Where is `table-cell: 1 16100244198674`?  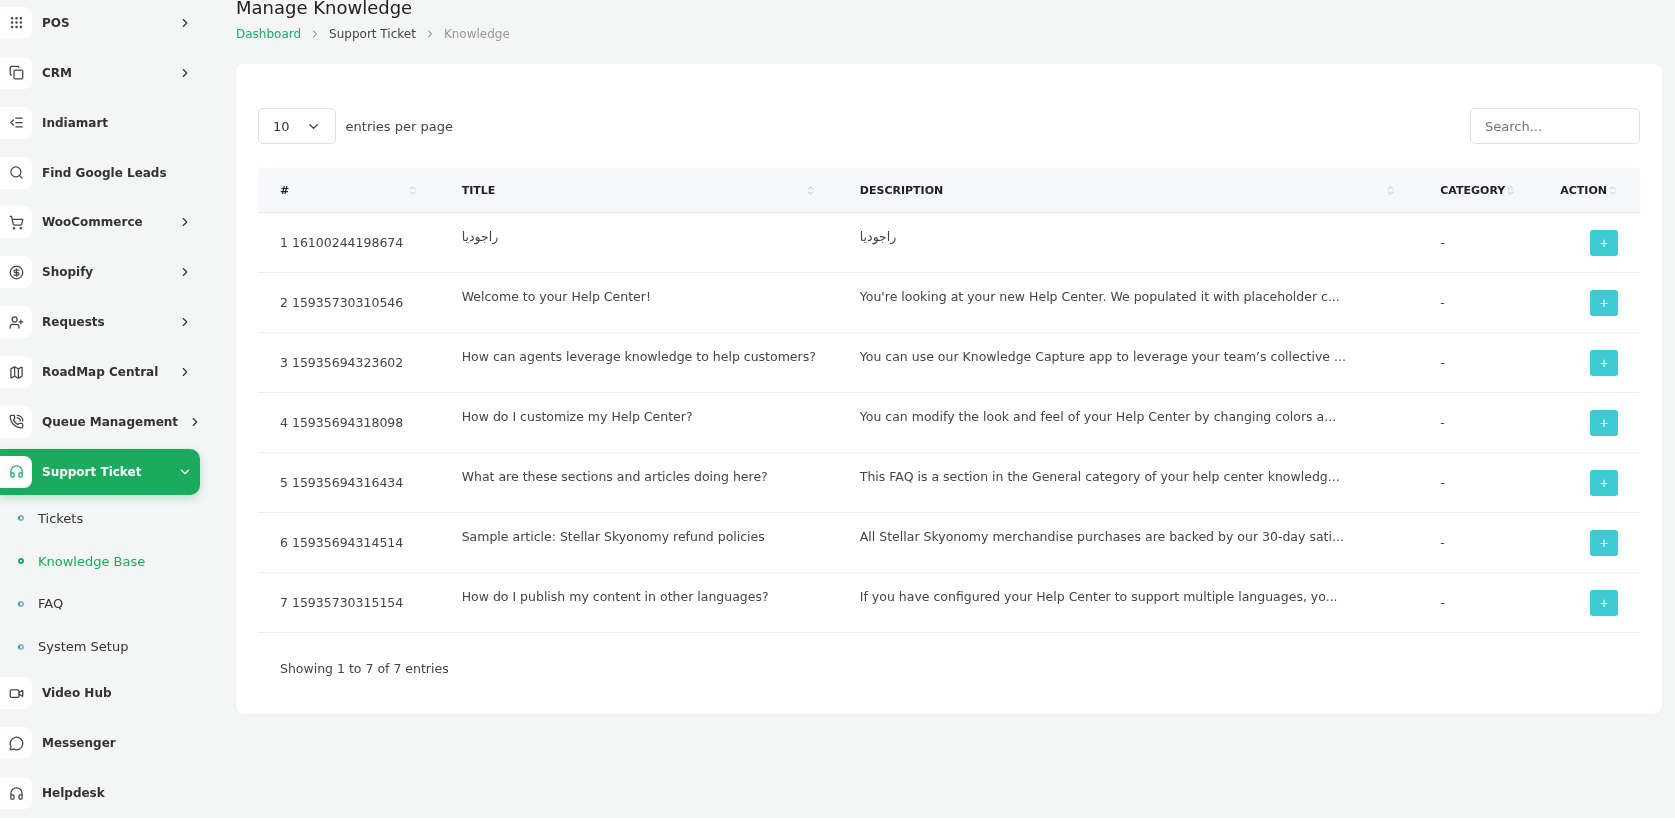 table-cell: 1 16100244198674 is located at coordinates (349, 242).